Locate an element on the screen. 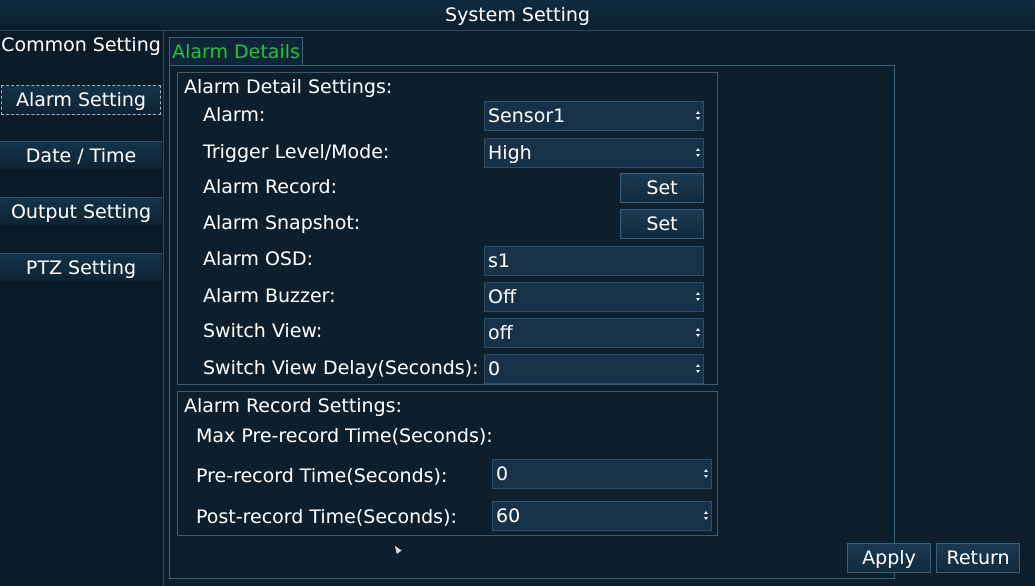 Image resolution: width=1035 pixels, height=586 pixels. alarm-snapshot-set-button: Set is located at coordinates (662, 224).